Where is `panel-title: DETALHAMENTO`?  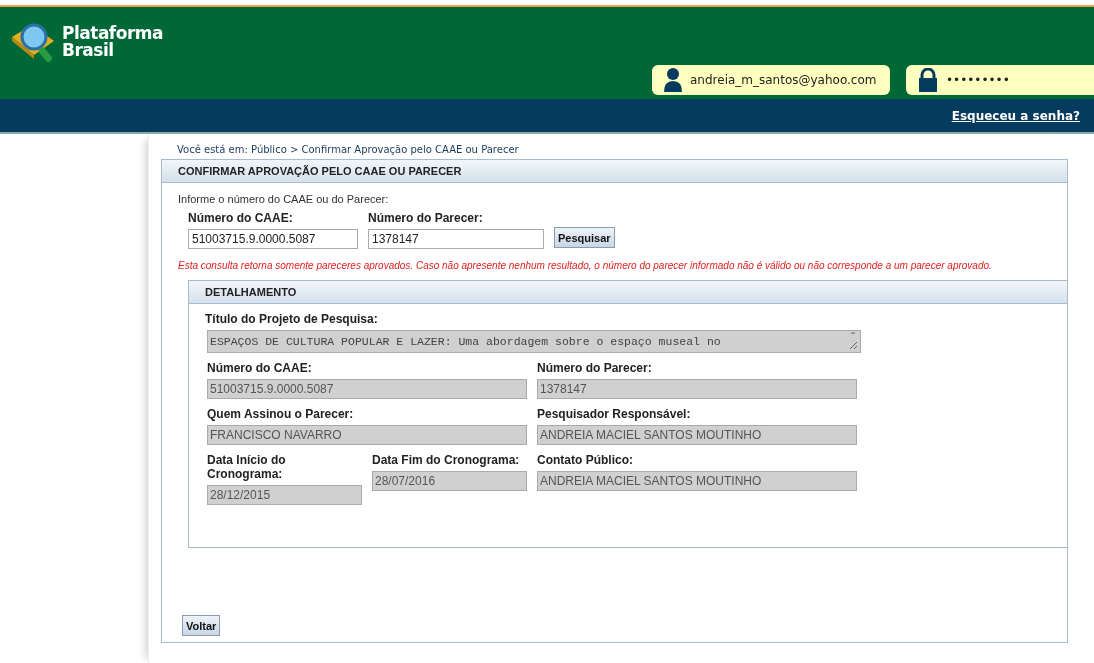
panel-title: DETALHAMENTO is located at coordinates (628, 292).